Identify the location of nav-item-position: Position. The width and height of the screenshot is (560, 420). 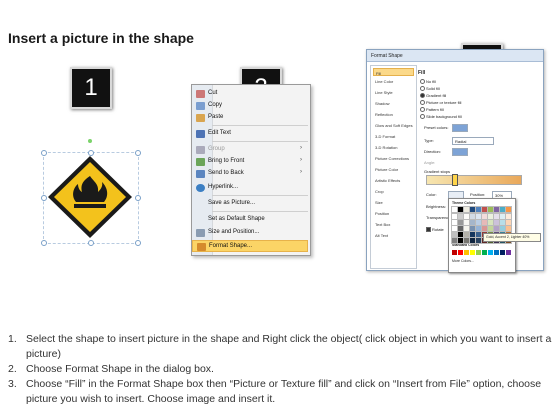
(393, 213).